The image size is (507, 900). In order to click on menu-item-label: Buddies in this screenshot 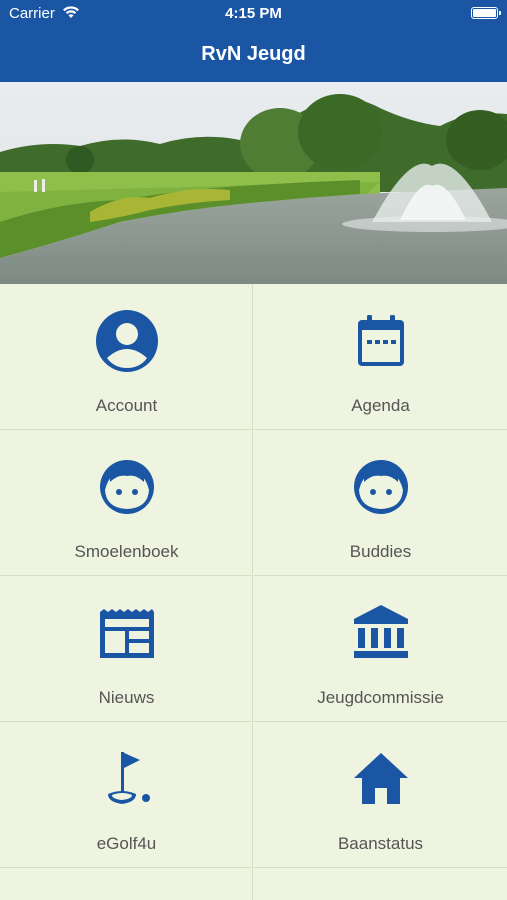, I will do `click(380, 551)`.